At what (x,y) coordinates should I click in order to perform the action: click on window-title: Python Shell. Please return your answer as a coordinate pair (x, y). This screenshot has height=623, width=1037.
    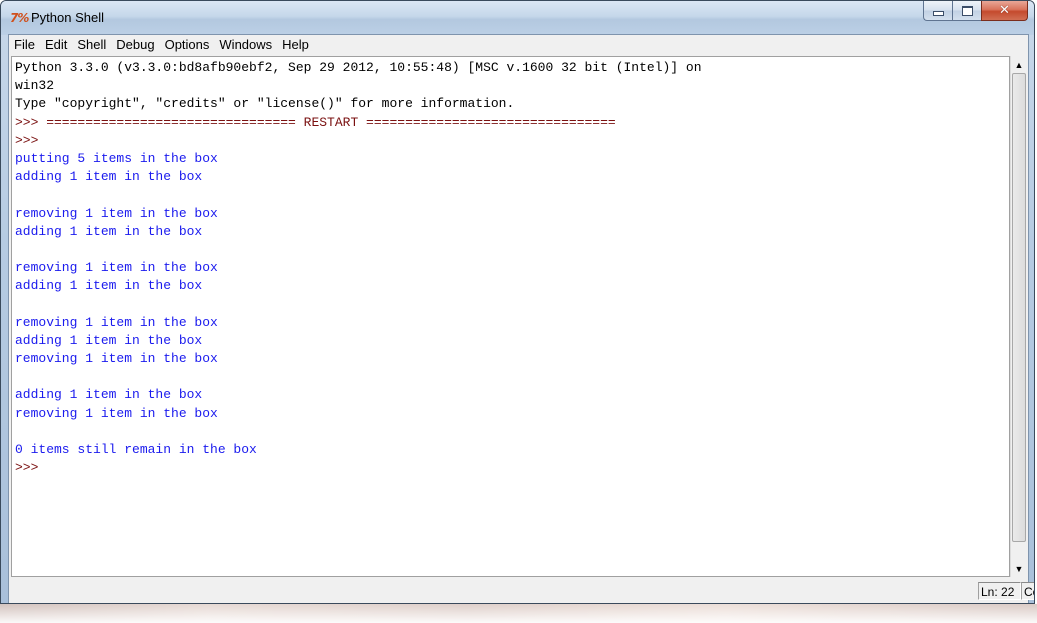
    Looking at the image, I should click on (67, 17).